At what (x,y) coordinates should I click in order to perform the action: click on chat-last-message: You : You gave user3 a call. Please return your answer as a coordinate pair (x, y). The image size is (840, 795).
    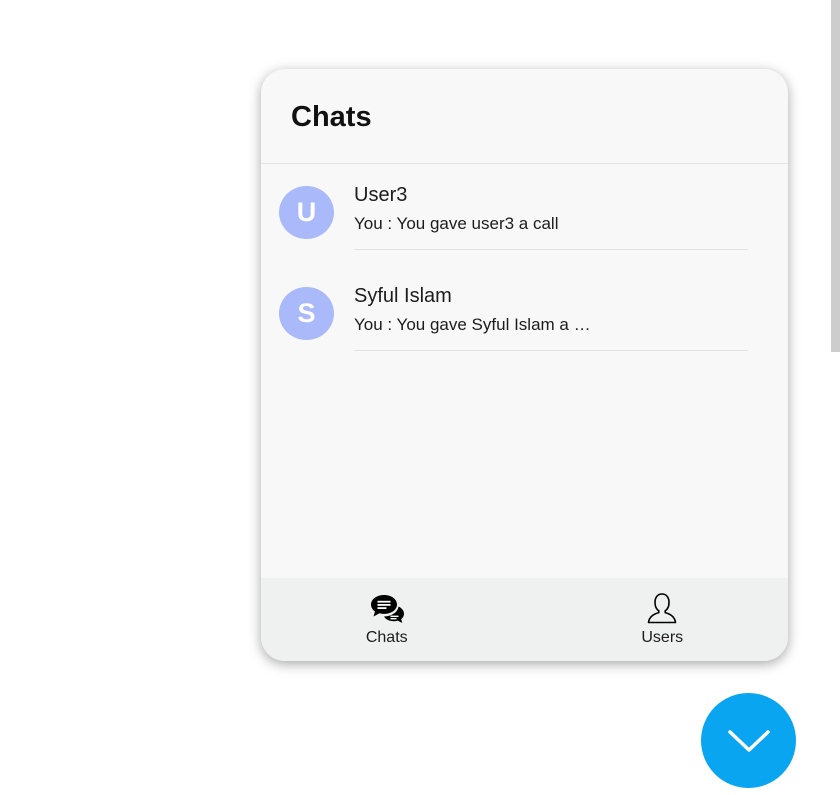
    Looking at the image, I should click on (456, 223).